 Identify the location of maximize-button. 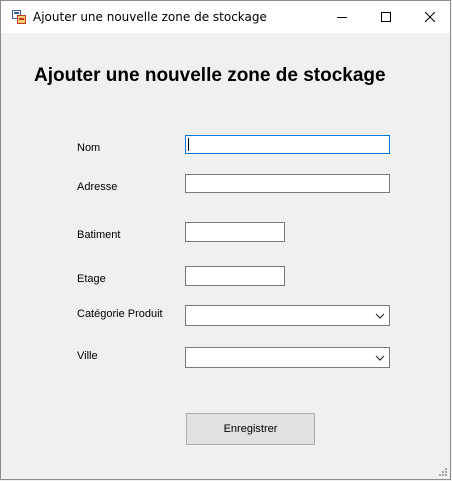
(386, 17).